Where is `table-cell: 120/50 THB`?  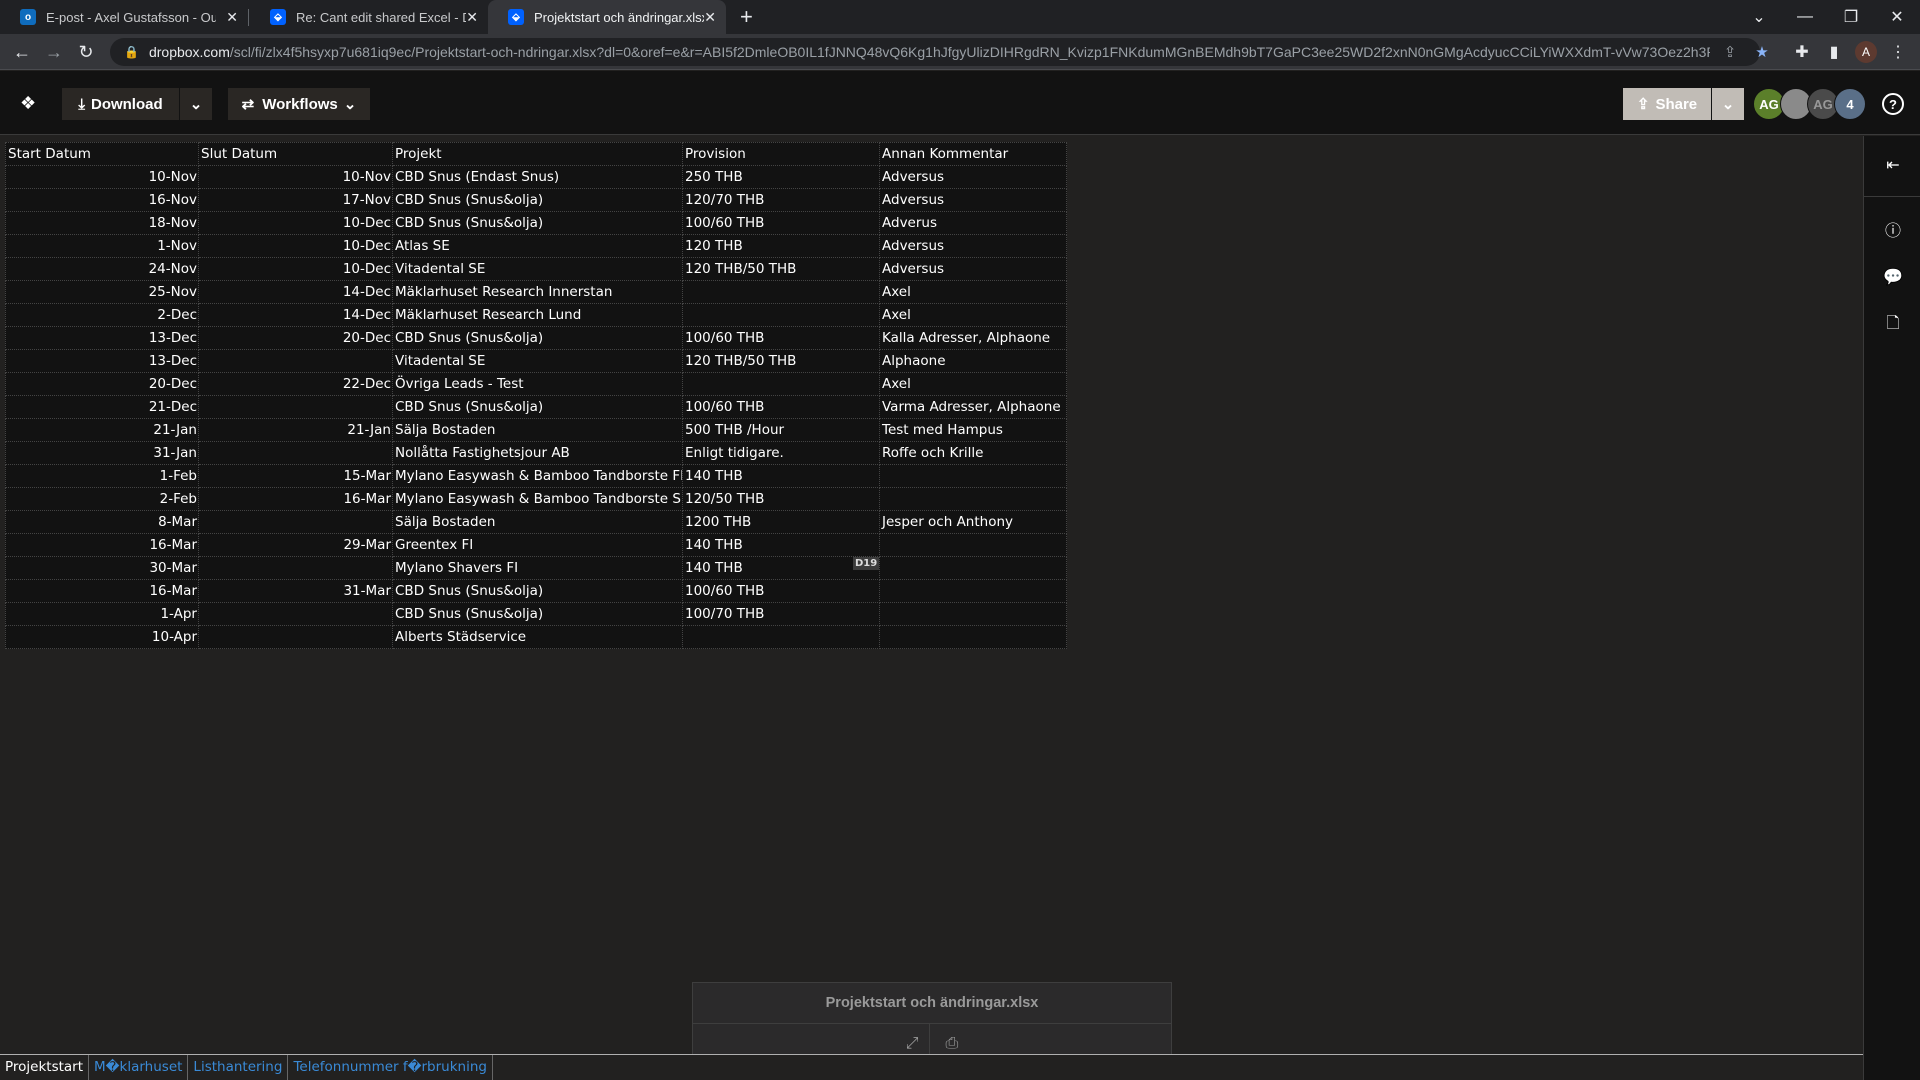
table-cell: 120/50 THB is located at coordinates (781, 499).